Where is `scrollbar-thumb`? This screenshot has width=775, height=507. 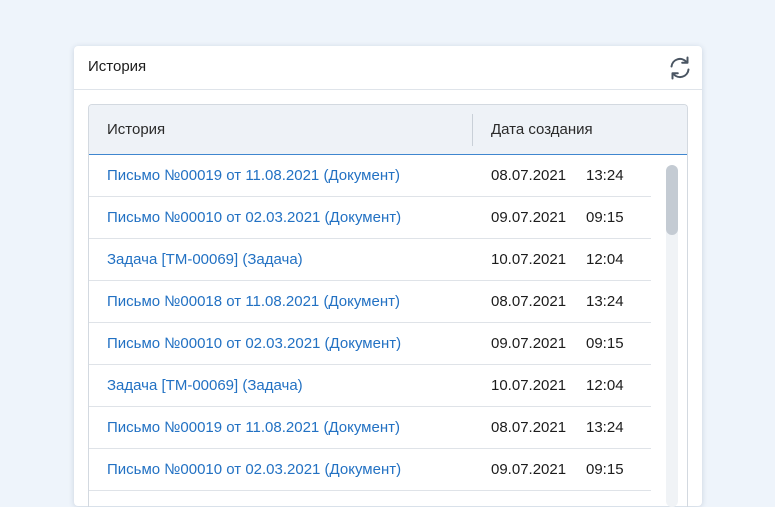
scrollbar-thumb is located at coordinates (672, 200).